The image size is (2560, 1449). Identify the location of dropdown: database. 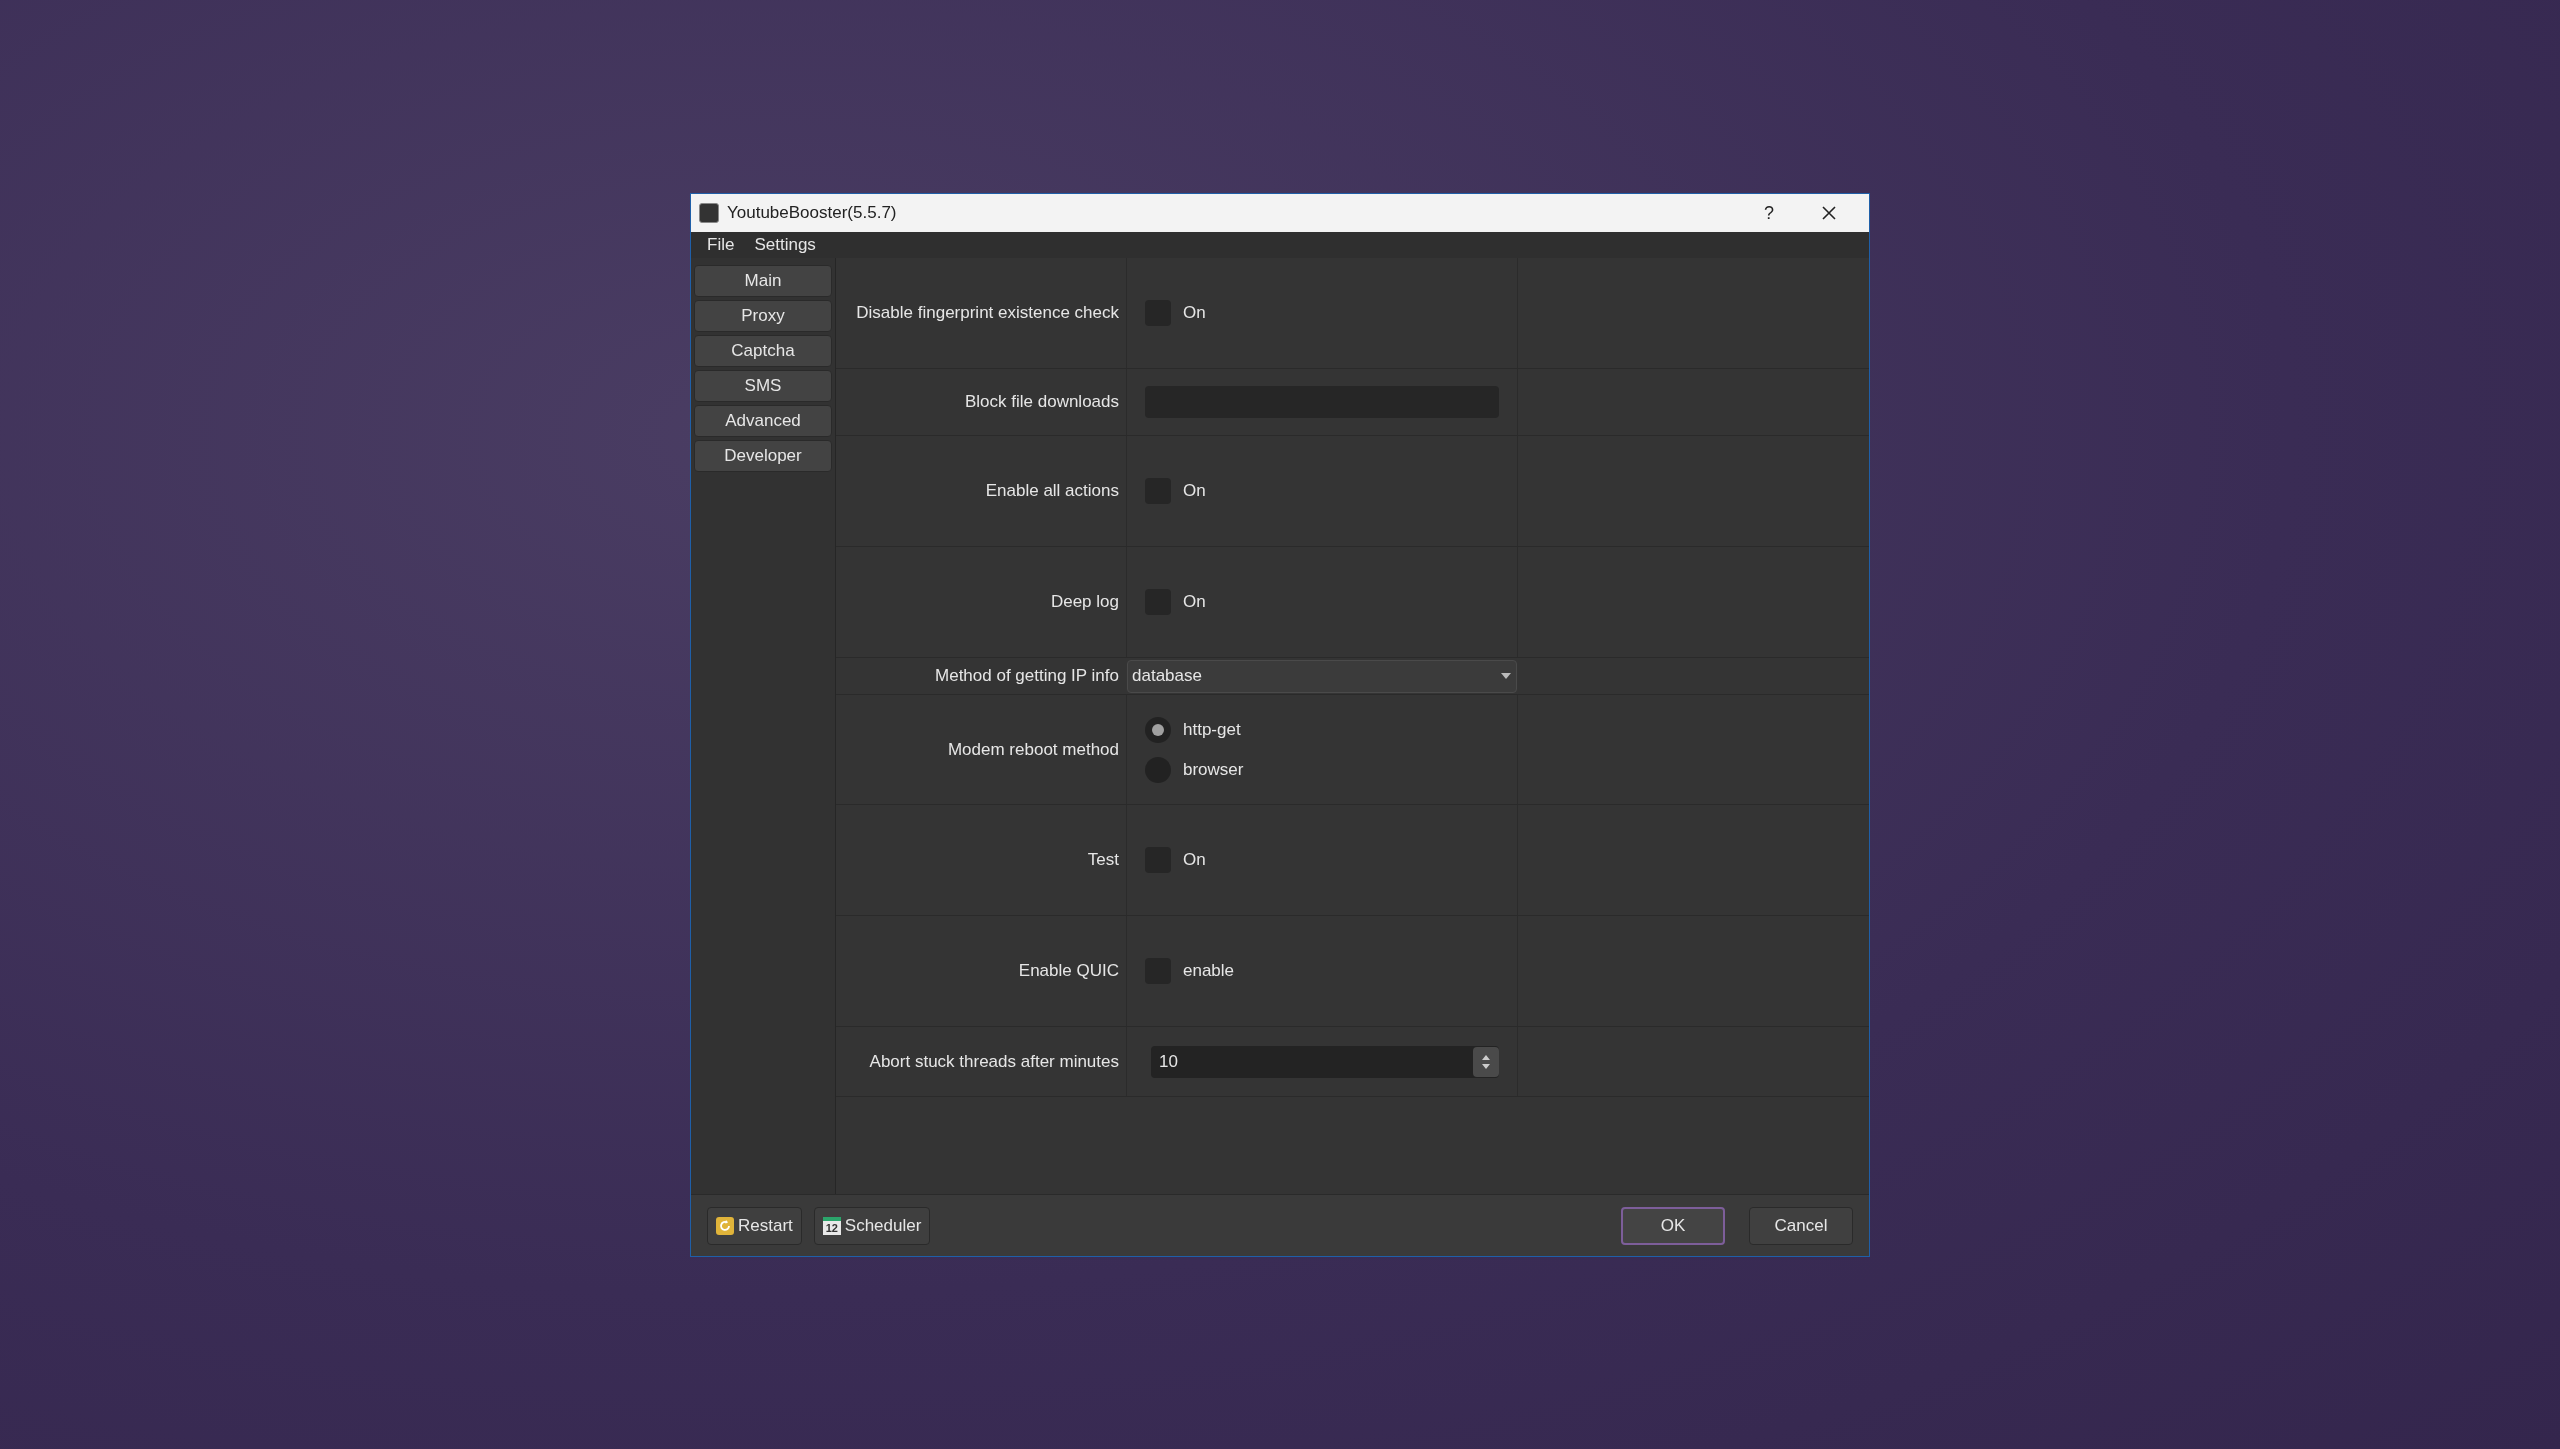
(1322, 676).